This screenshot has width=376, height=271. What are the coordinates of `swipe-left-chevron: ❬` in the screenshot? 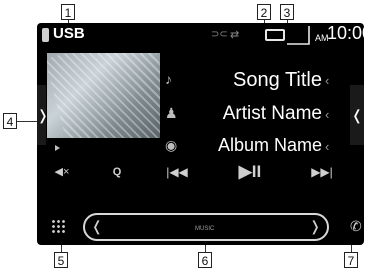 It's located at (97, 226).